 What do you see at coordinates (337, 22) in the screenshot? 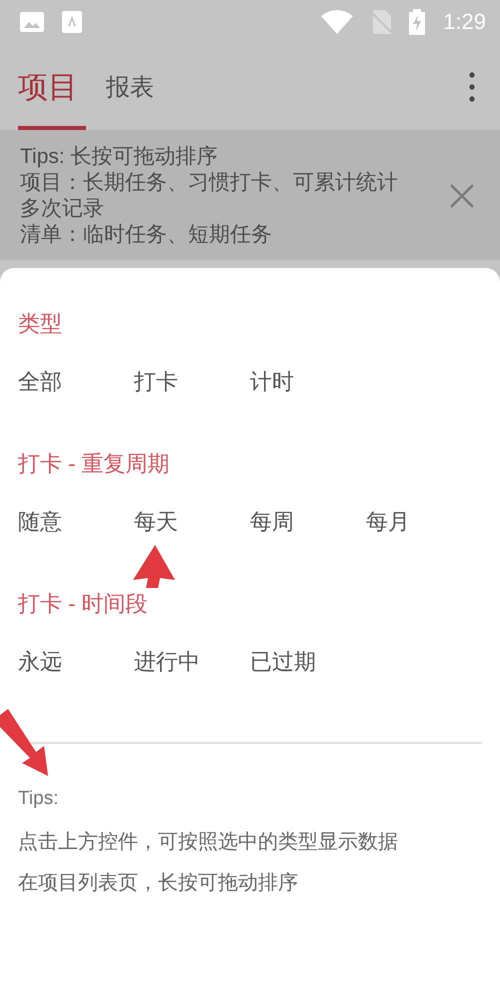
I see `wifi-icon` at bounding box center [337, 22].